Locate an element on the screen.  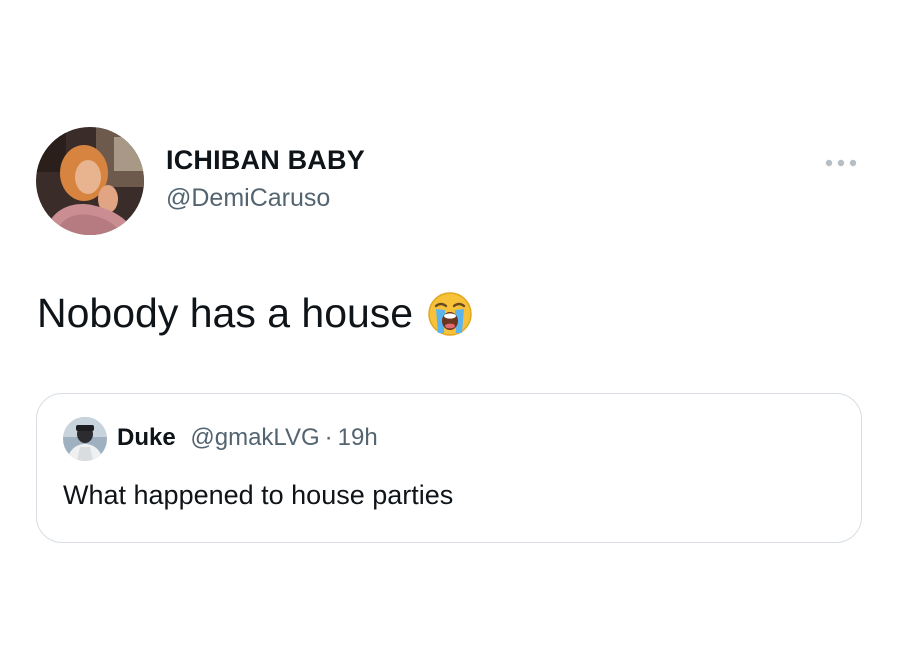
quoted-tweet-header: Duke @gmakLVG · 19h is located at coordinates (247, 438).